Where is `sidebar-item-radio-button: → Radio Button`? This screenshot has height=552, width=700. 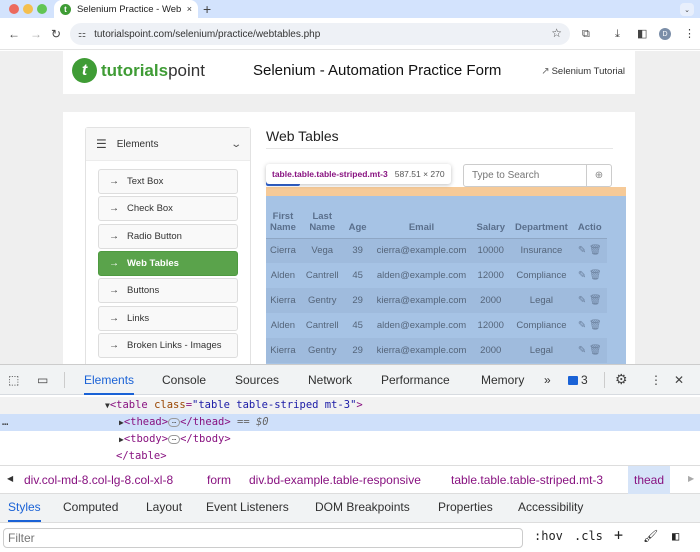
sidebar-item-radio-button: → Radio Button is located at coordinates (168, 236).